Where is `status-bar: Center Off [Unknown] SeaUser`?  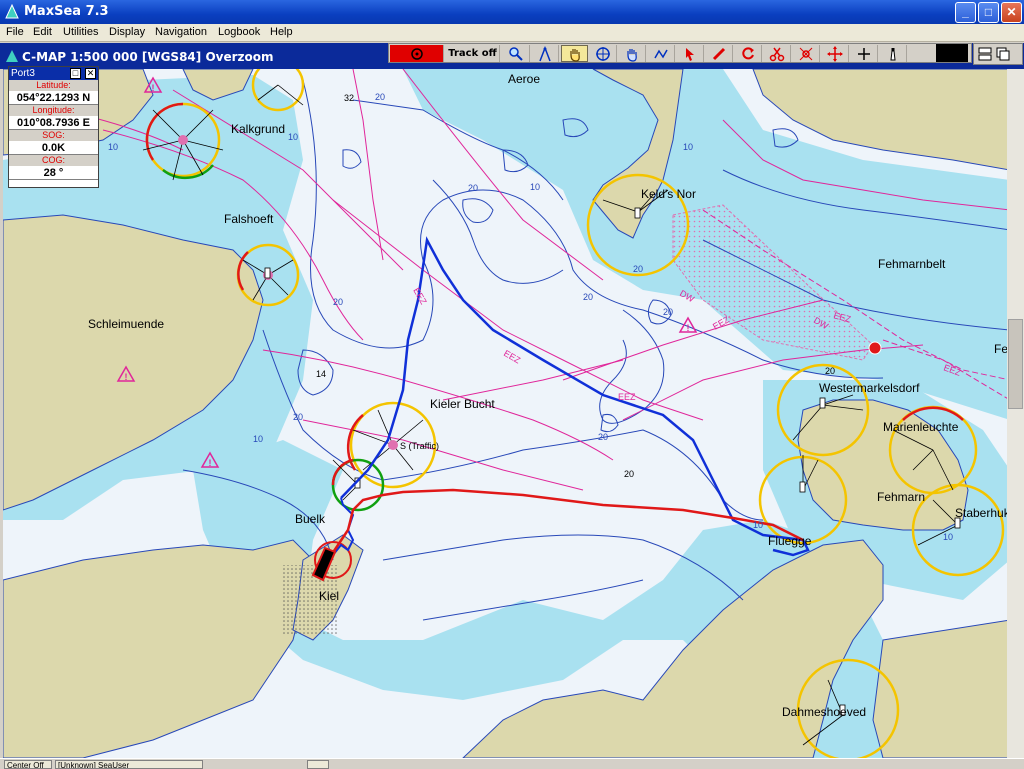 status-bar: Center Off [Unknown] SeaUser is located at coordinates (512, 763).